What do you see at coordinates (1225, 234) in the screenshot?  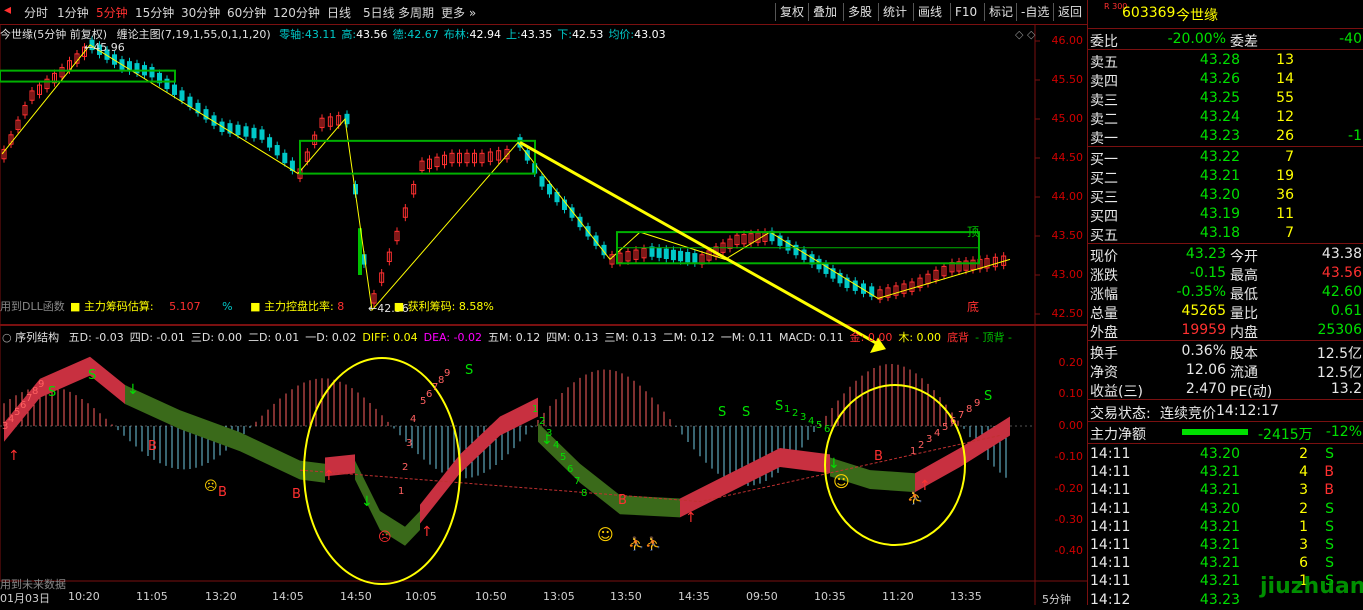 I see `bid-row: 买五 43.18 7` at bounding box center [1225, 234].